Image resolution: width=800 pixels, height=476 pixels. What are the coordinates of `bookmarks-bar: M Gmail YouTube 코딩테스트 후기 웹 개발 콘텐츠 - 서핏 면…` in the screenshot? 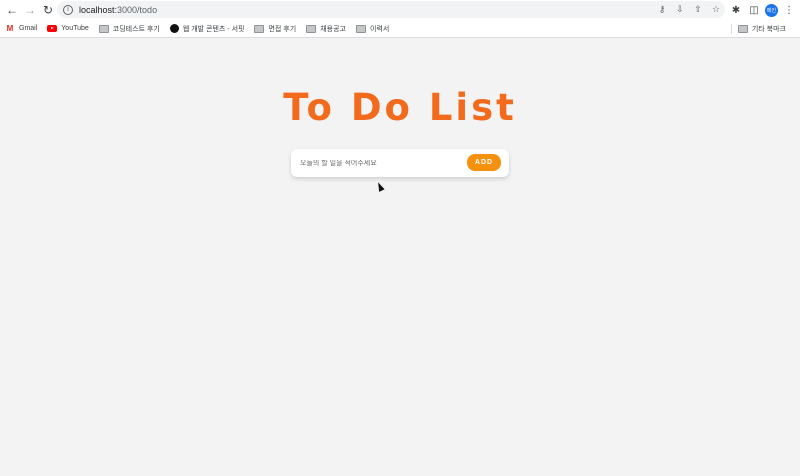 It's located at (400, 29).